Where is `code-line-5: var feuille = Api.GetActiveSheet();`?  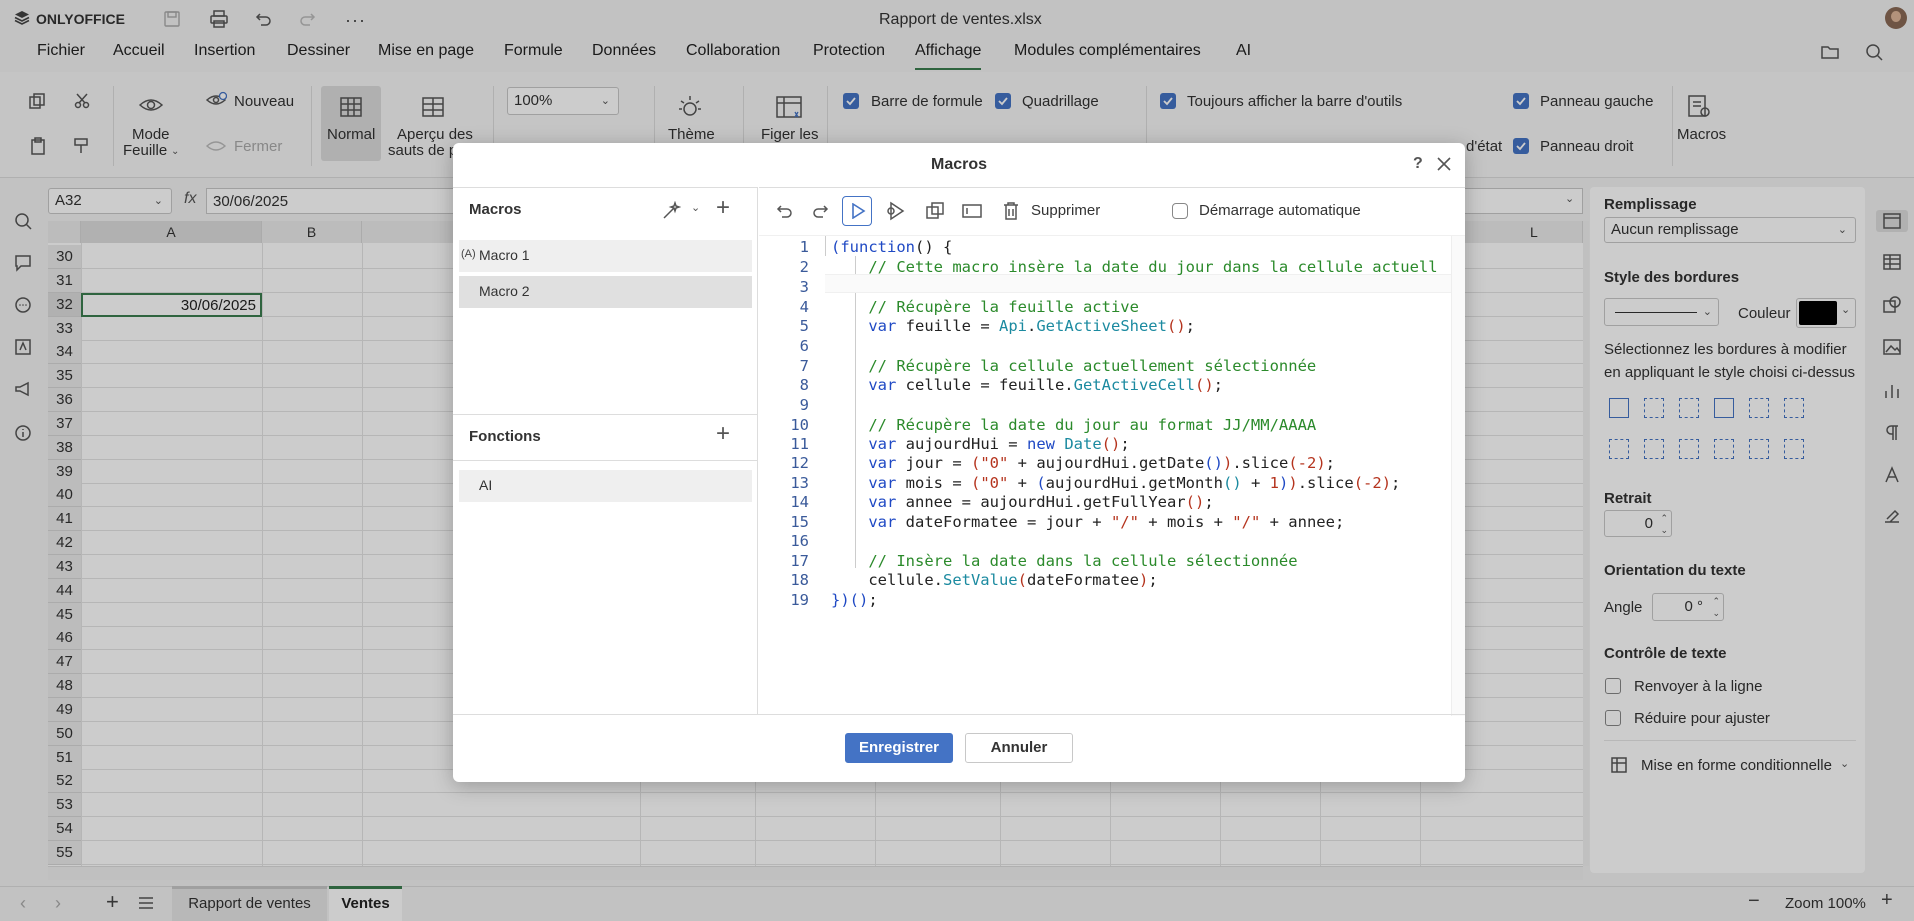 code-line-5: var feuille = Api.GetActiveSheet(); is located at coordinates (1013, 326).